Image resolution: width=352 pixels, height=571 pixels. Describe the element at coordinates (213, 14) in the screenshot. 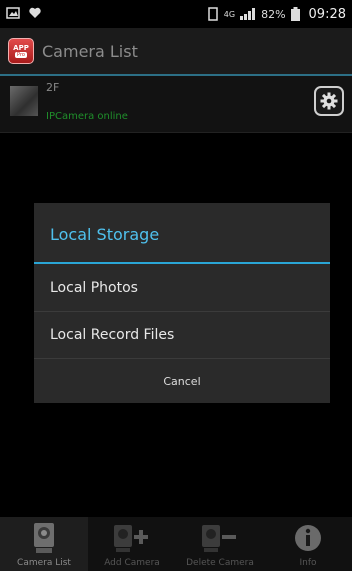

I see `phone-vibrate-icon` at that location.